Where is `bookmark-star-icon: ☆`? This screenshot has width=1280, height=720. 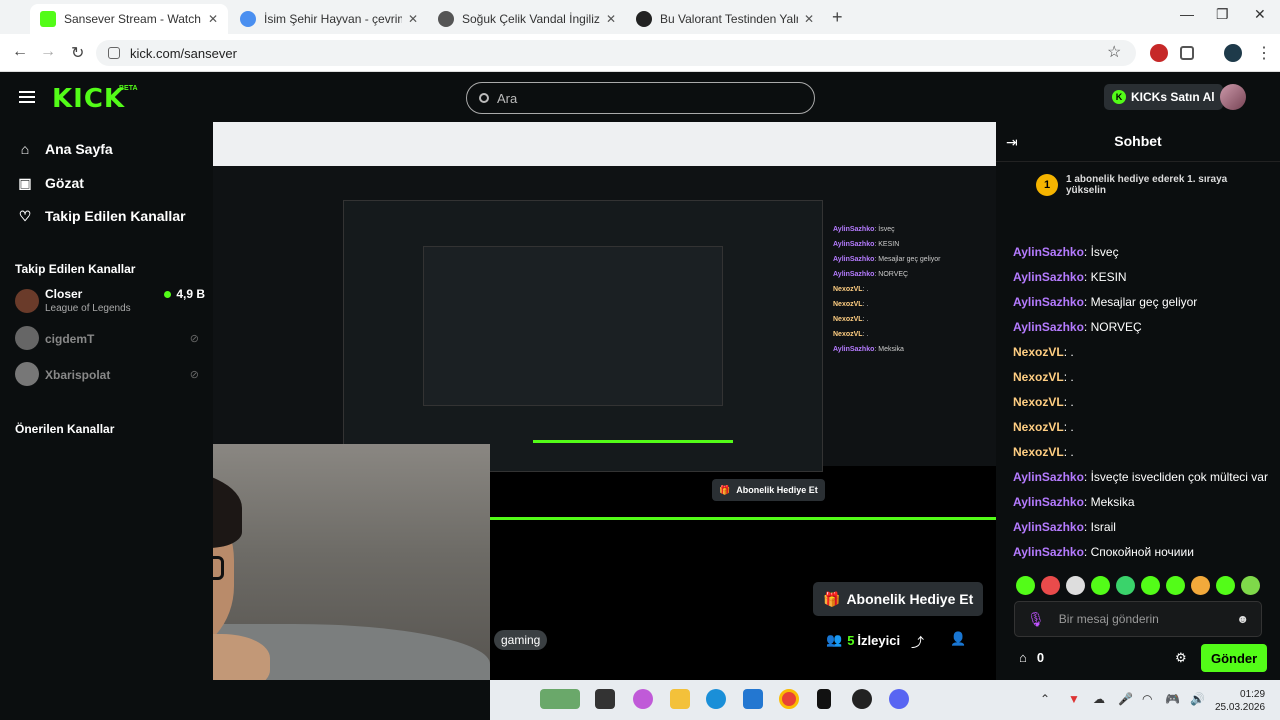 bookmark-star-icon: ☆ is located at coordinates (1114, 52).